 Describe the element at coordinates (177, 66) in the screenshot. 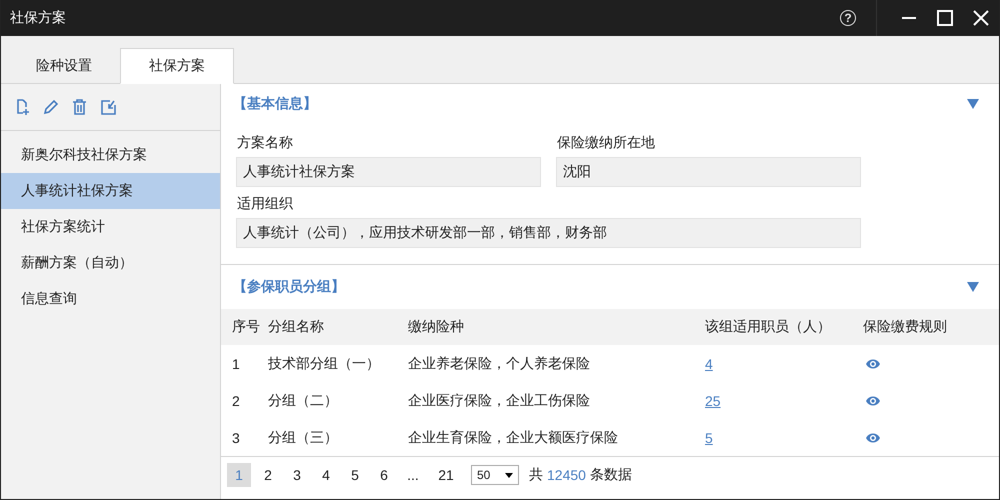

I see `tab: 社保方案` at that location.